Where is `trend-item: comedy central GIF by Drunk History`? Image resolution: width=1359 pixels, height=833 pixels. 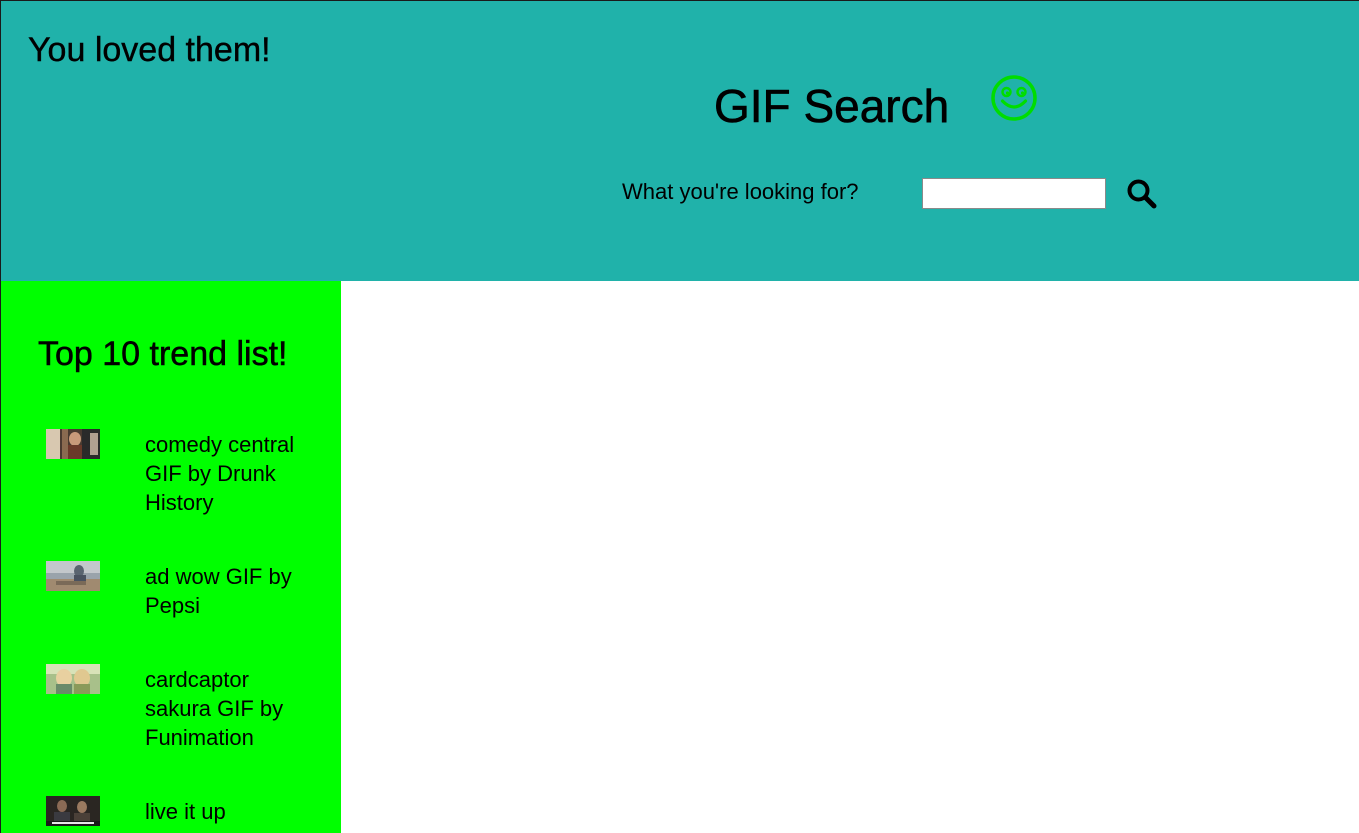
trend-item: comedy central GIF by Drunk History is located at coordinates (176, 473).